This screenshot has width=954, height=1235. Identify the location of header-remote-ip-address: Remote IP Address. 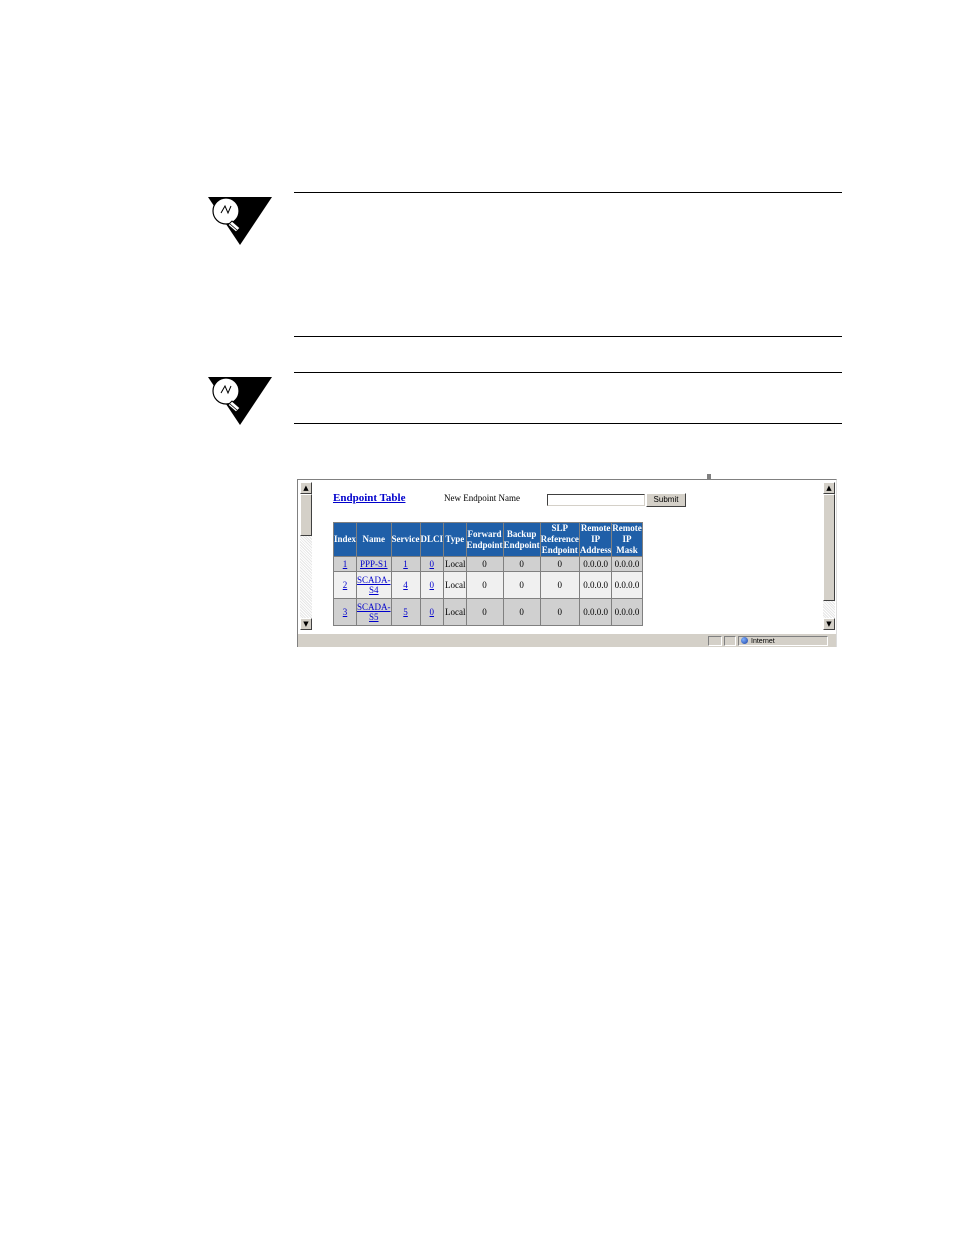
(595, 539).